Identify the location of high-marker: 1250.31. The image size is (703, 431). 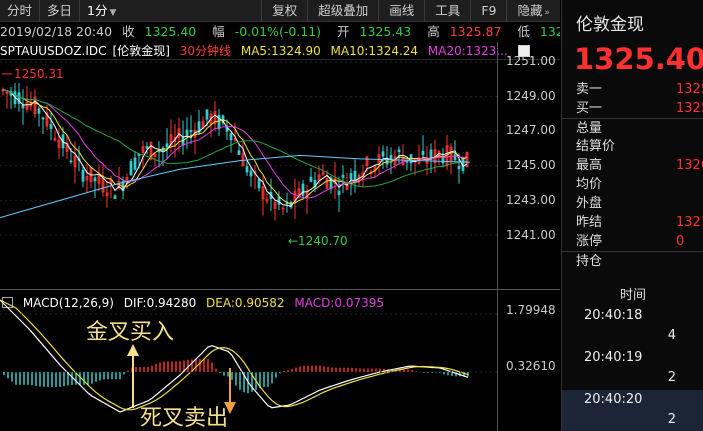
(39, 74).